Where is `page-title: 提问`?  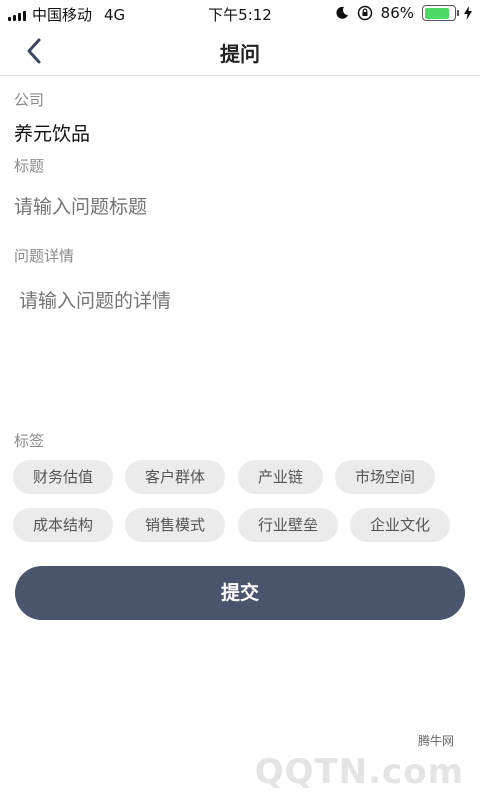 page-title: 提问 is located at coordinates (240, 54).